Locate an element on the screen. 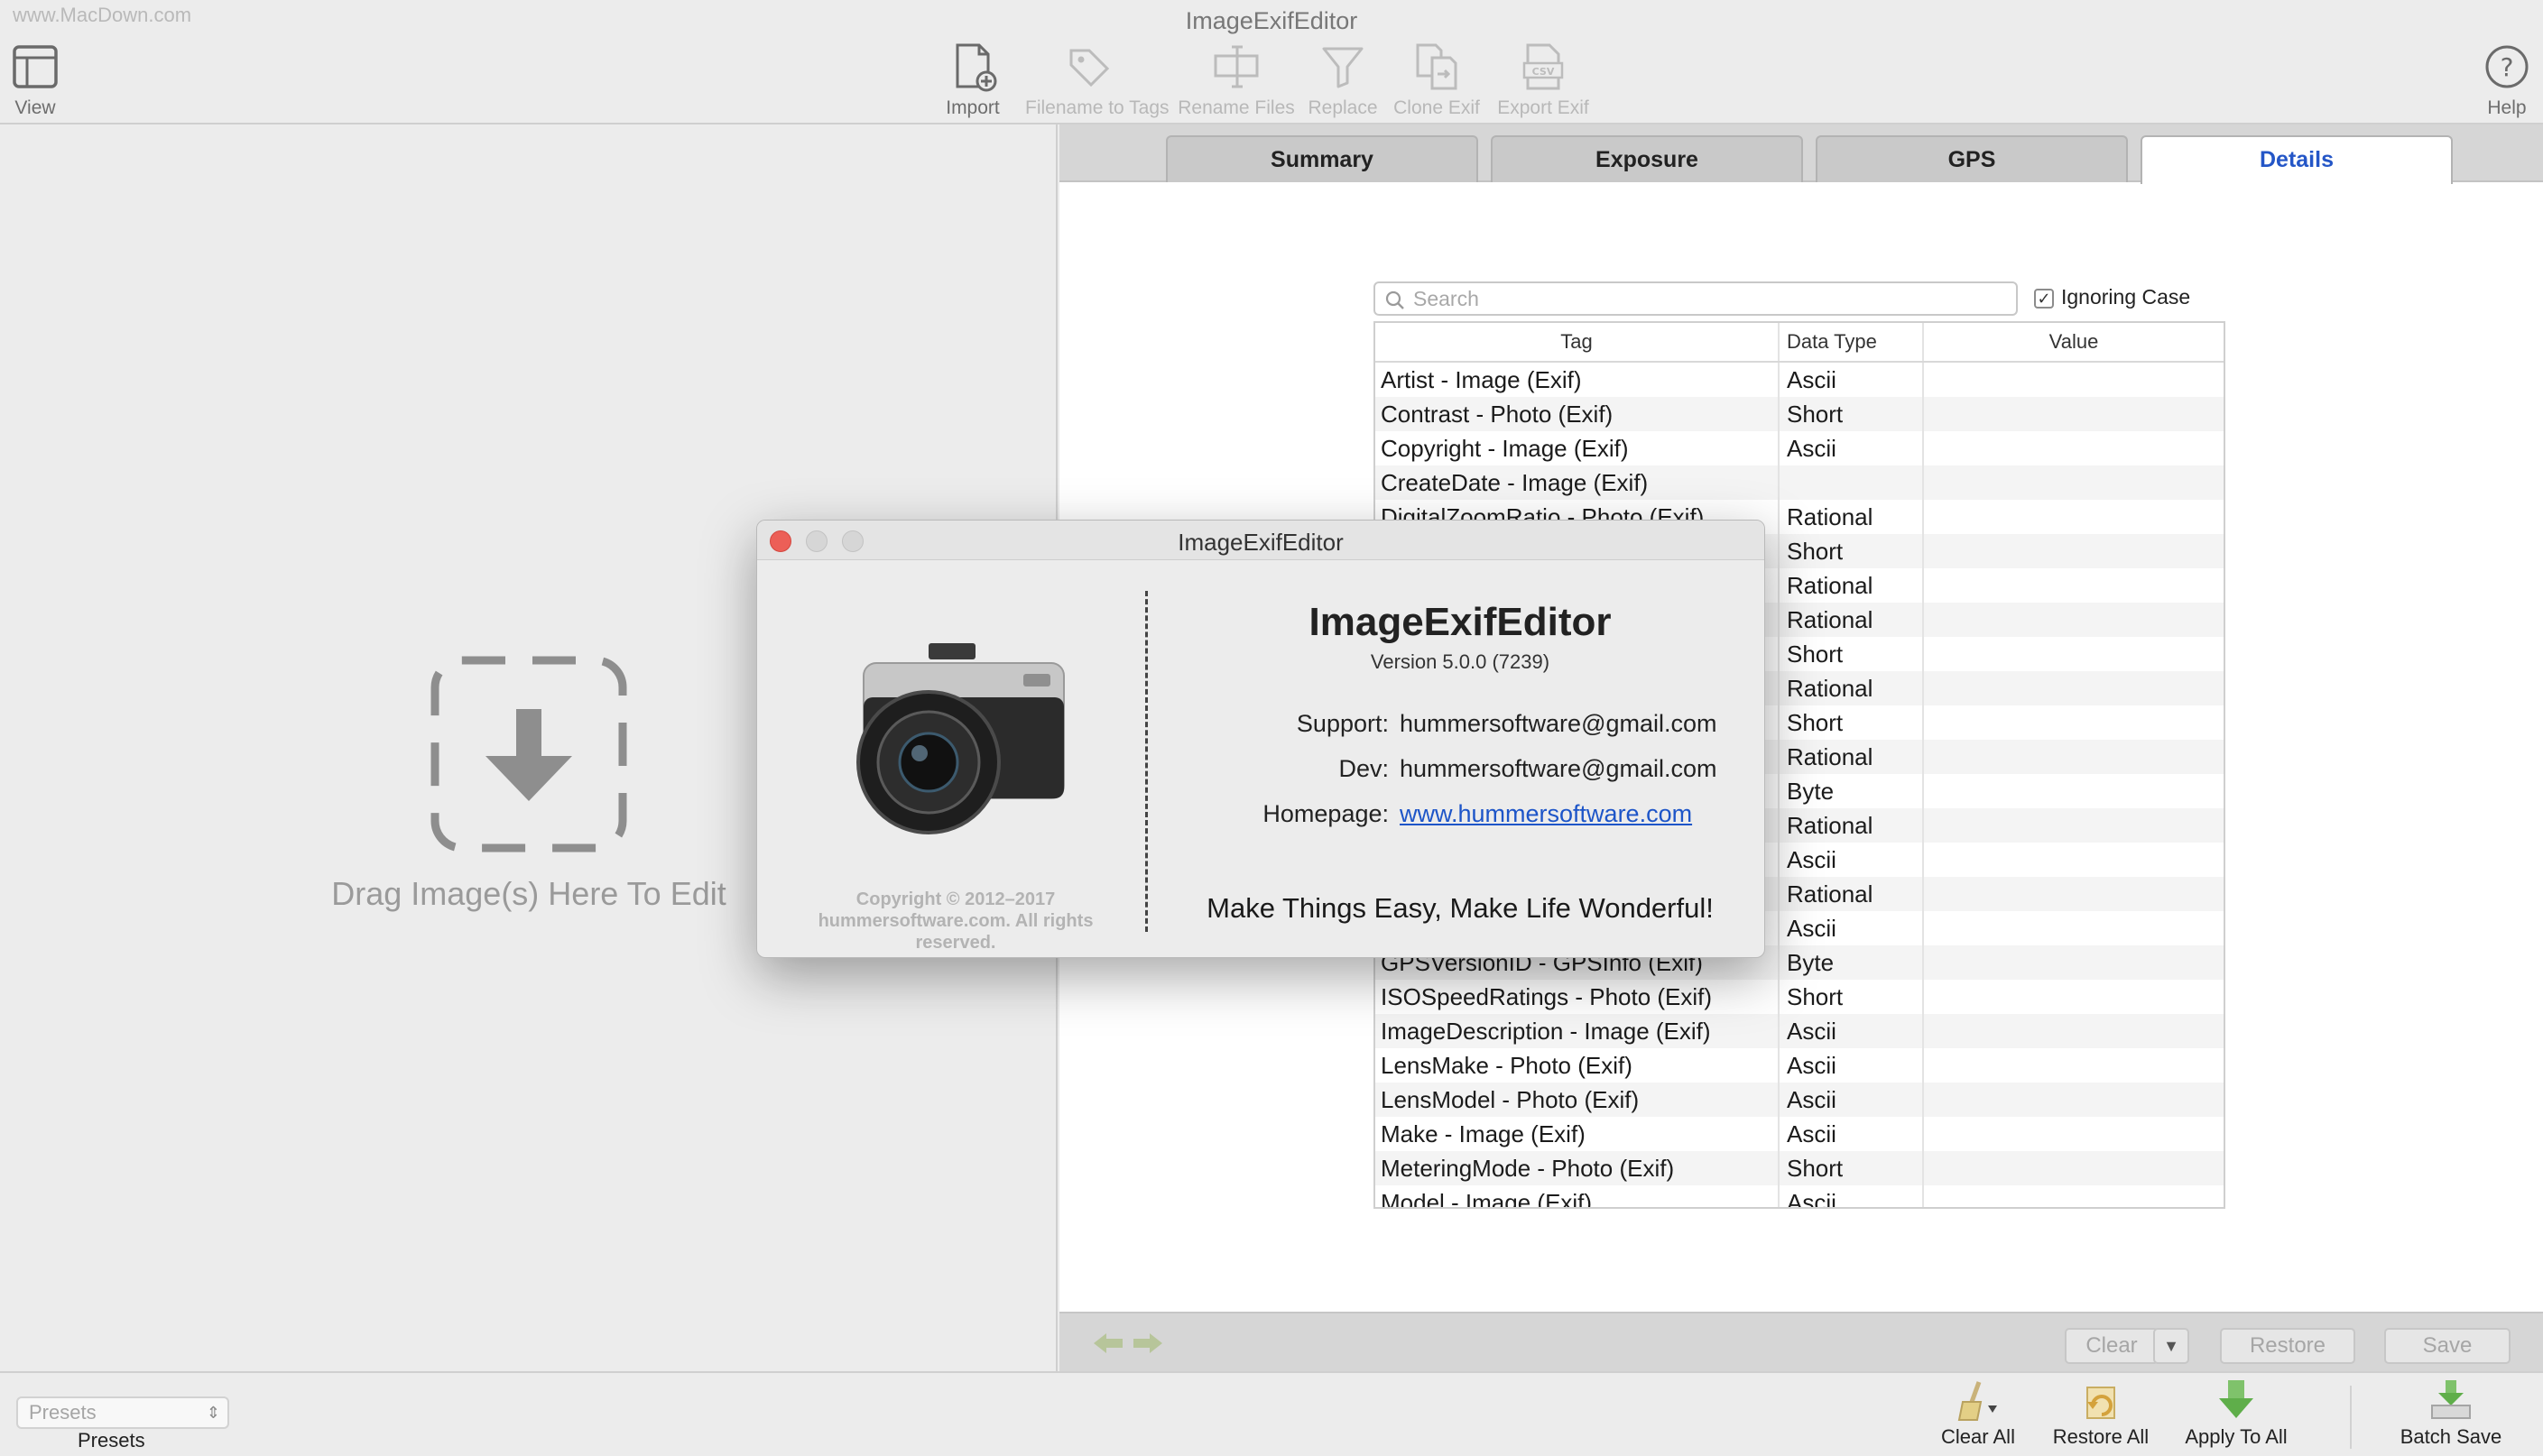 This screenshot has height=1456, width=2543. table-row: ImageDescription - Image (Exif) Ascii is located at coordinates (1799, 1031).